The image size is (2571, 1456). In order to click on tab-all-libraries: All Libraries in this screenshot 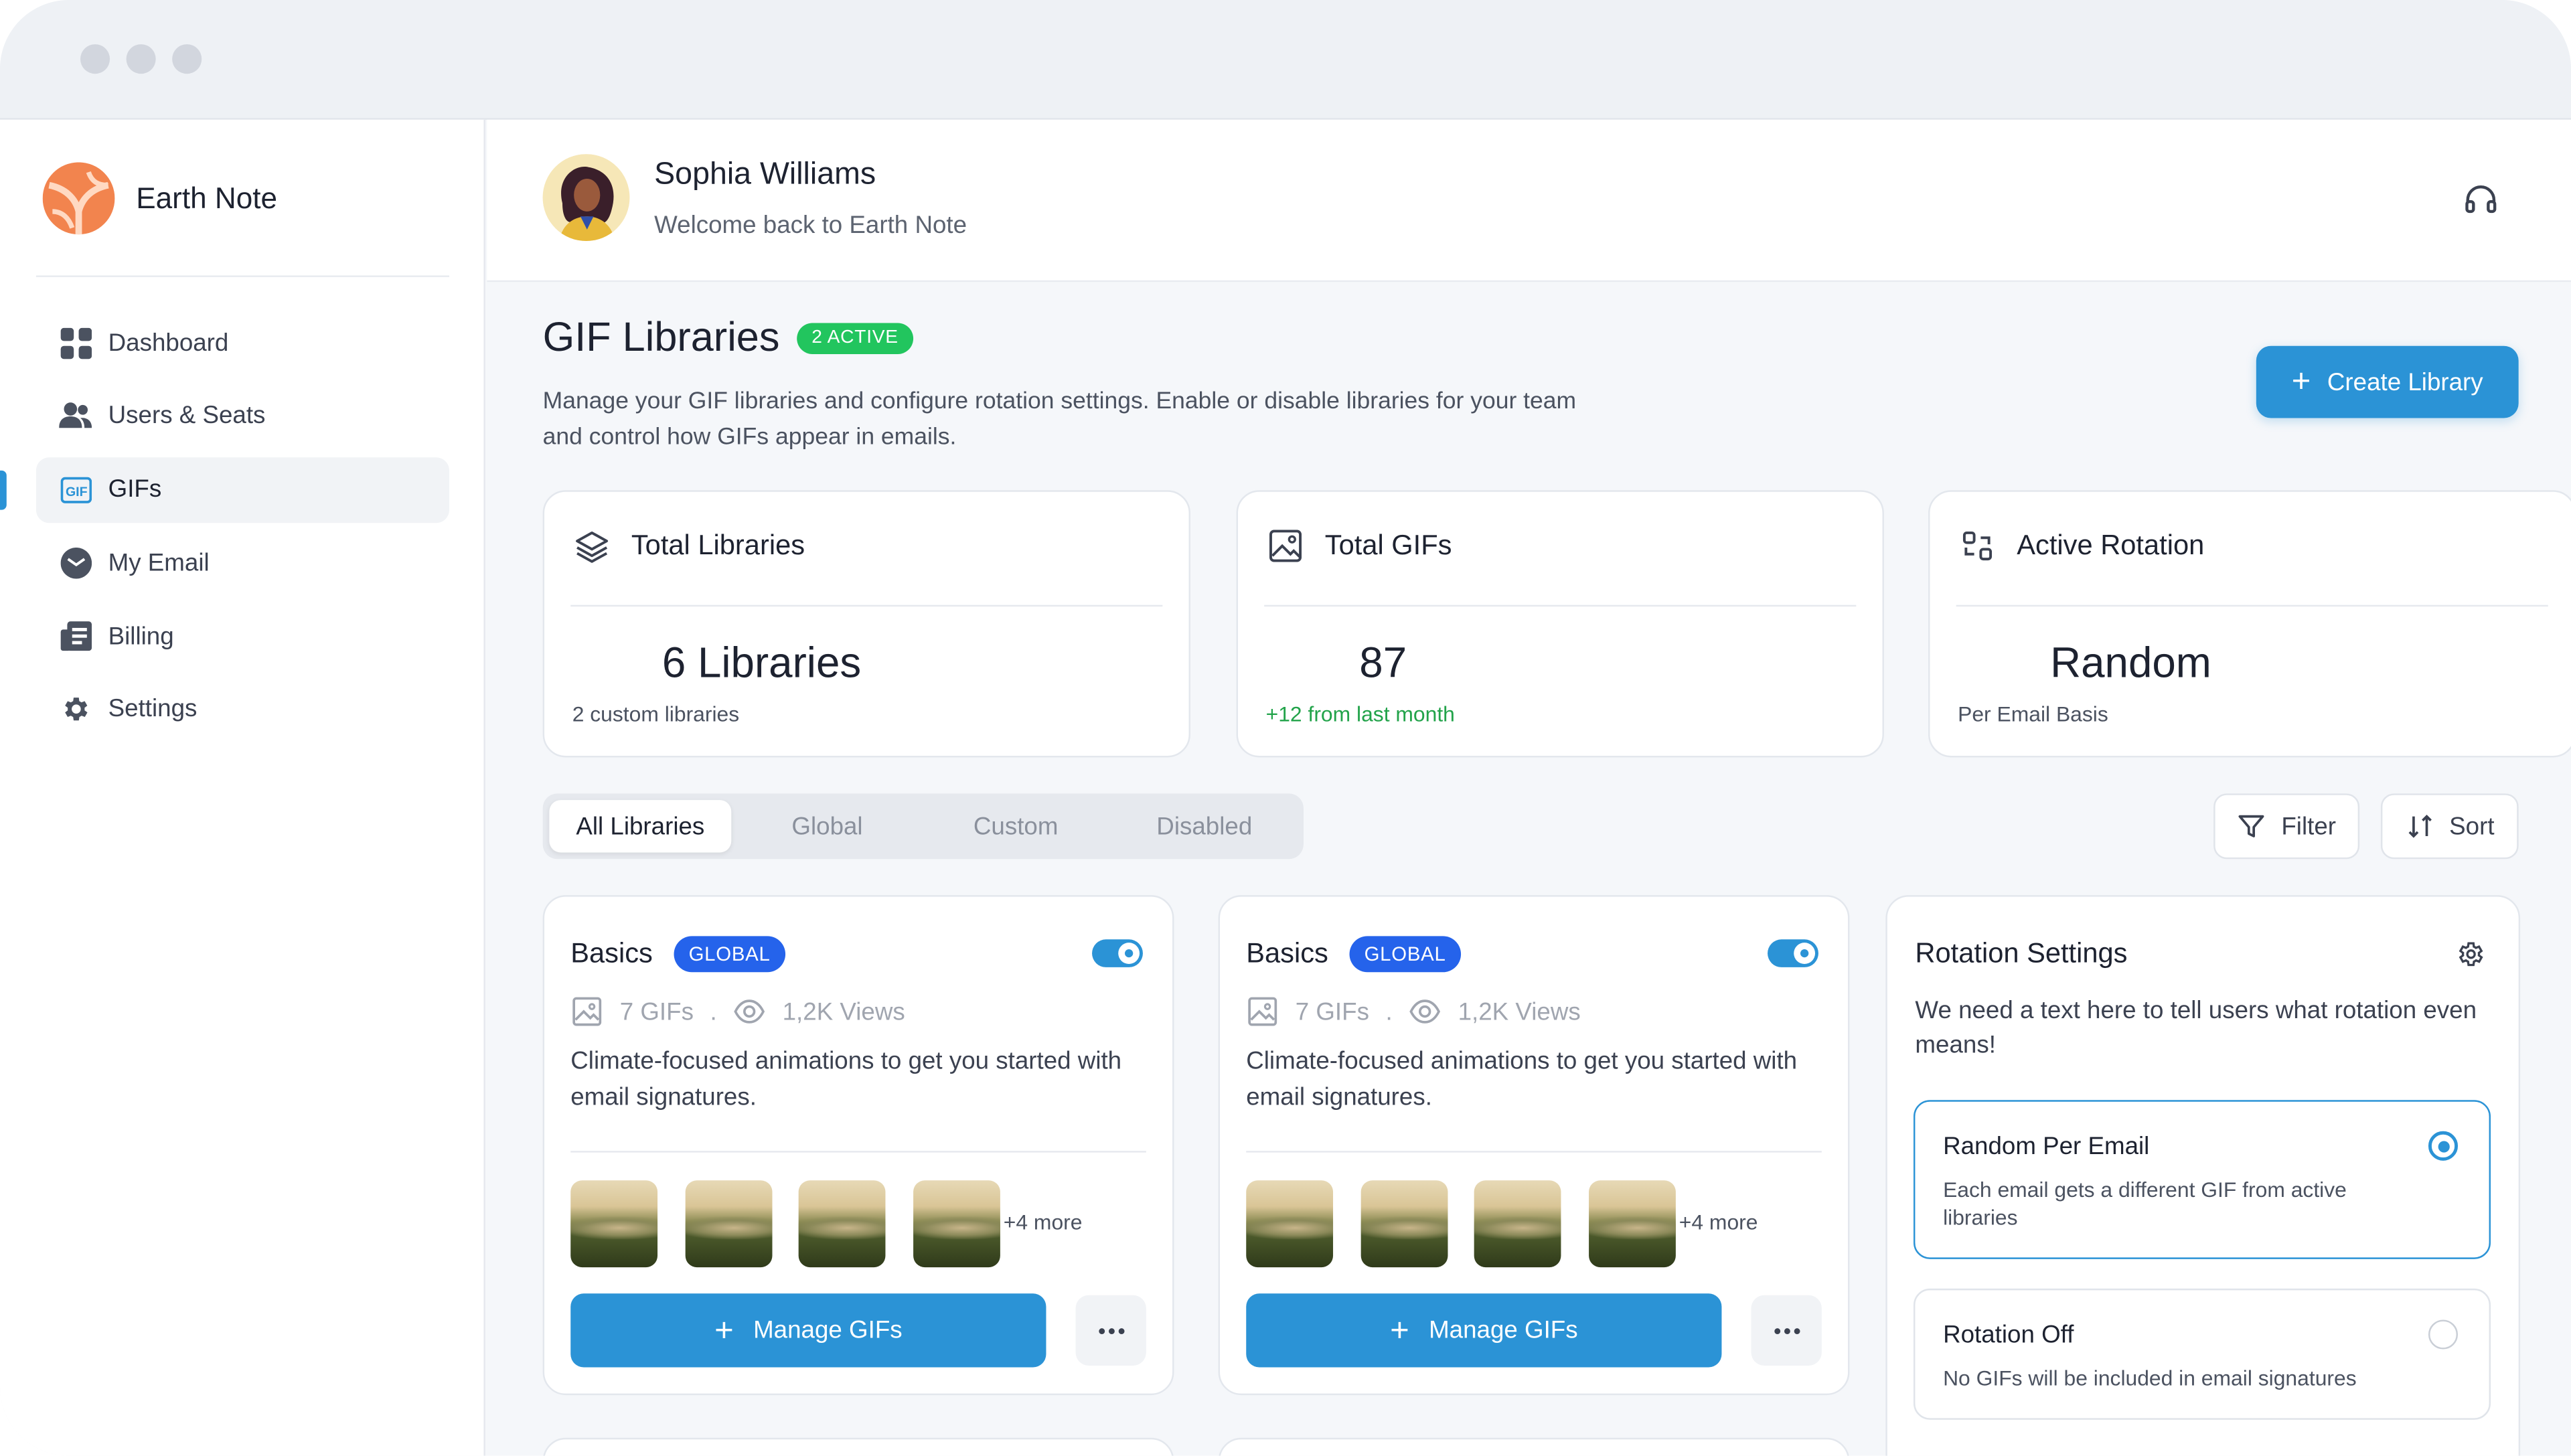, I will do `click(640, 826)`.